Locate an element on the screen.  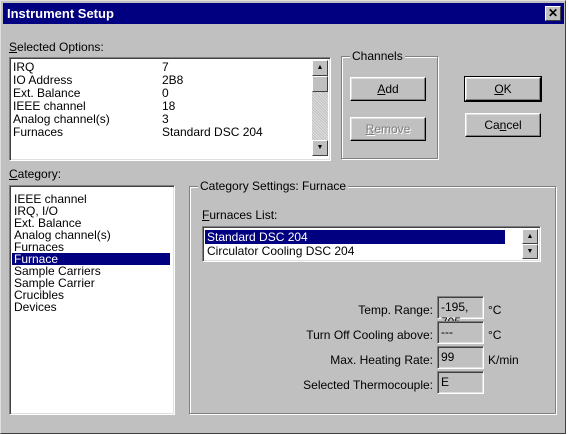
add-button: Add is located at coordinates (388, 89).